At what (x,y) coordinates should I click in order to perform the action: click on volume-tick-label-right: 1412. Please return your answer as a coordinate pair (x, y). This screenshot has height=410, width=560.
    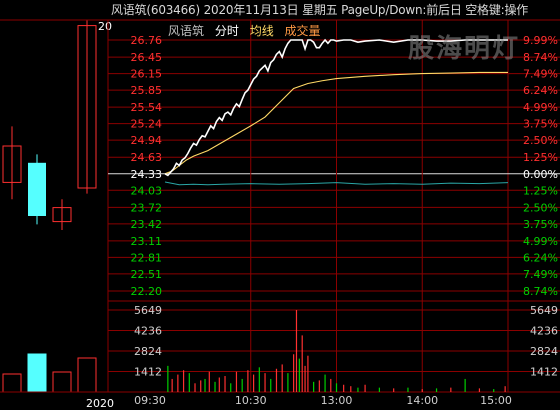
    Looking at the image, I should click on (544, 372).